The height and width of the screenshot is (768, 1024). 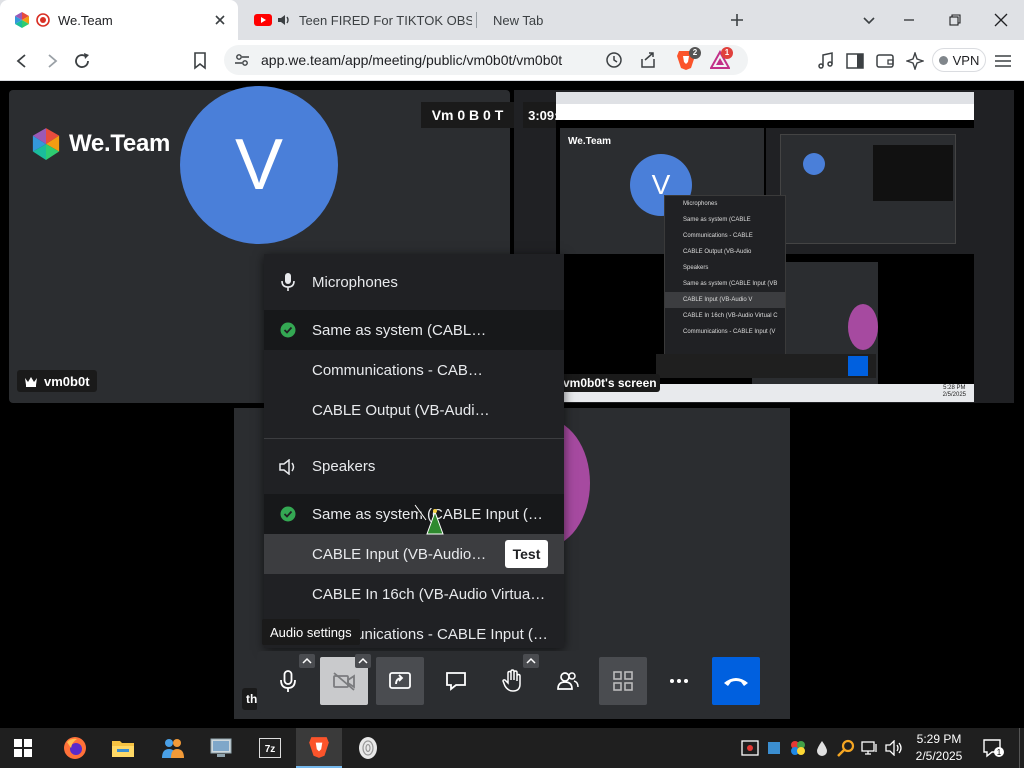 What do you see at coordinates (22, 61) in the screenshot?
I see `back-arrow-icon` at bounding box center [22, 61].